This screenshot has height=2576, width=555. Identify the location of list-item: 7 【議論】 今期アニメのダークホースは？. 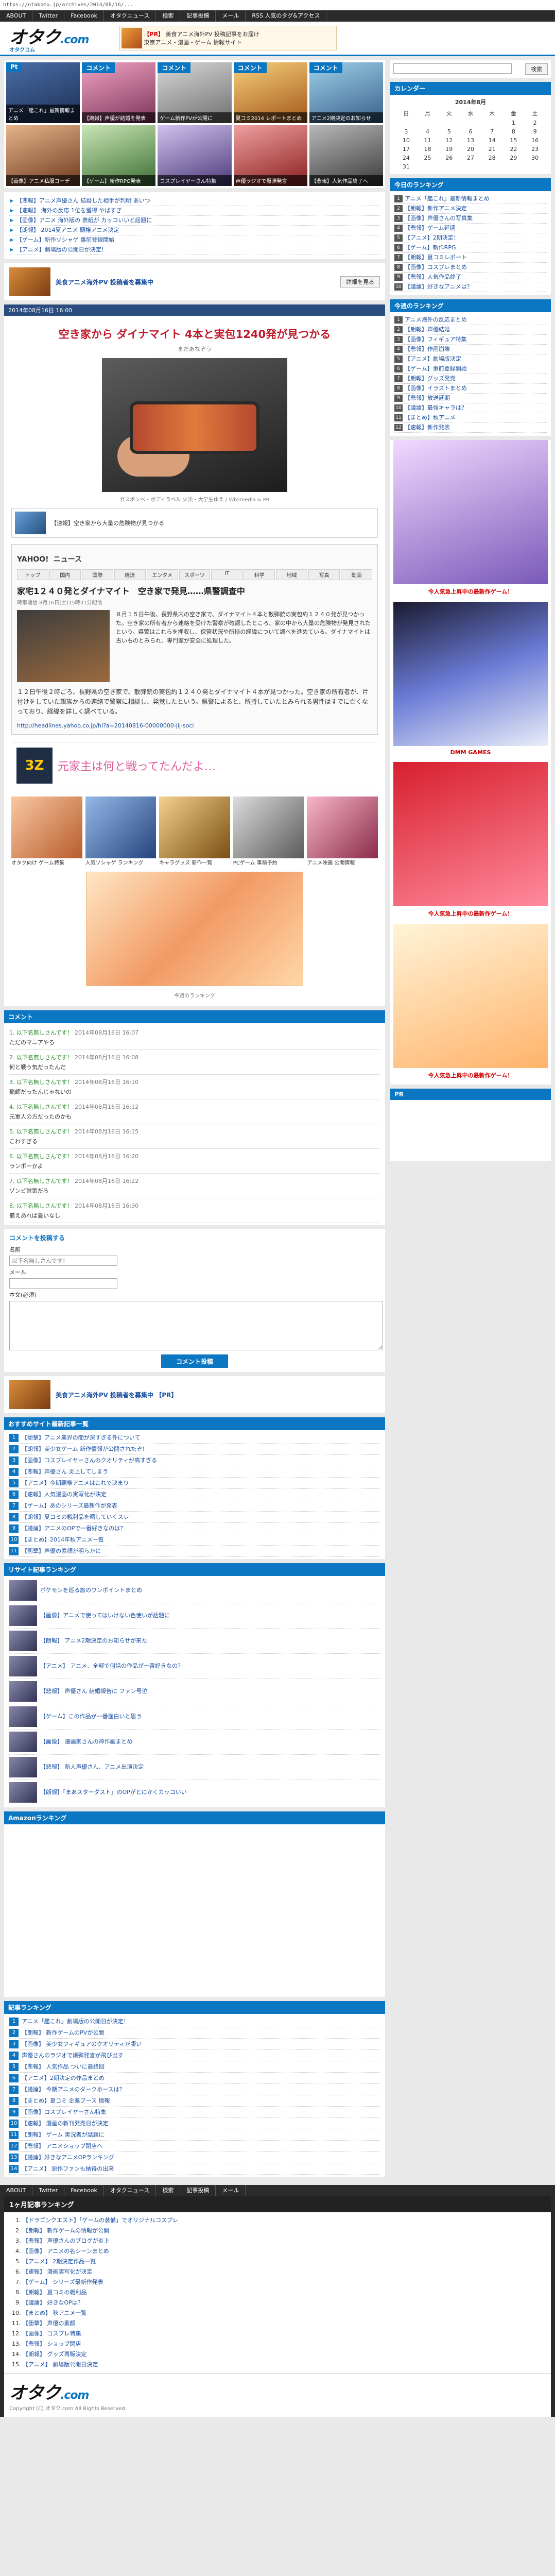
(194, 2089).